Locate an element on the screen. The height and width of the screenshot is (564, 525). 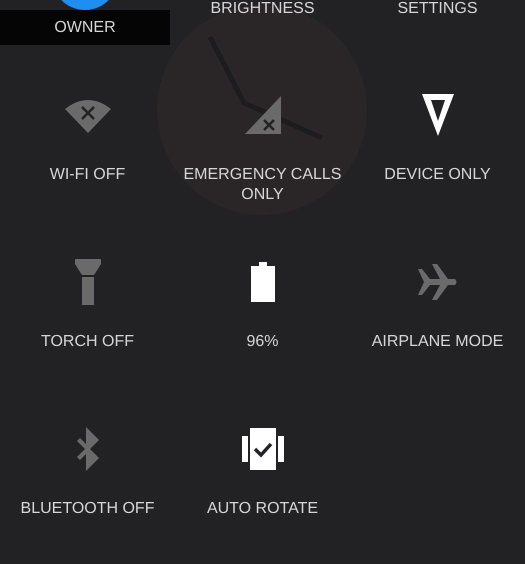
user-button: OWNER is located at coordinates (85, 27).